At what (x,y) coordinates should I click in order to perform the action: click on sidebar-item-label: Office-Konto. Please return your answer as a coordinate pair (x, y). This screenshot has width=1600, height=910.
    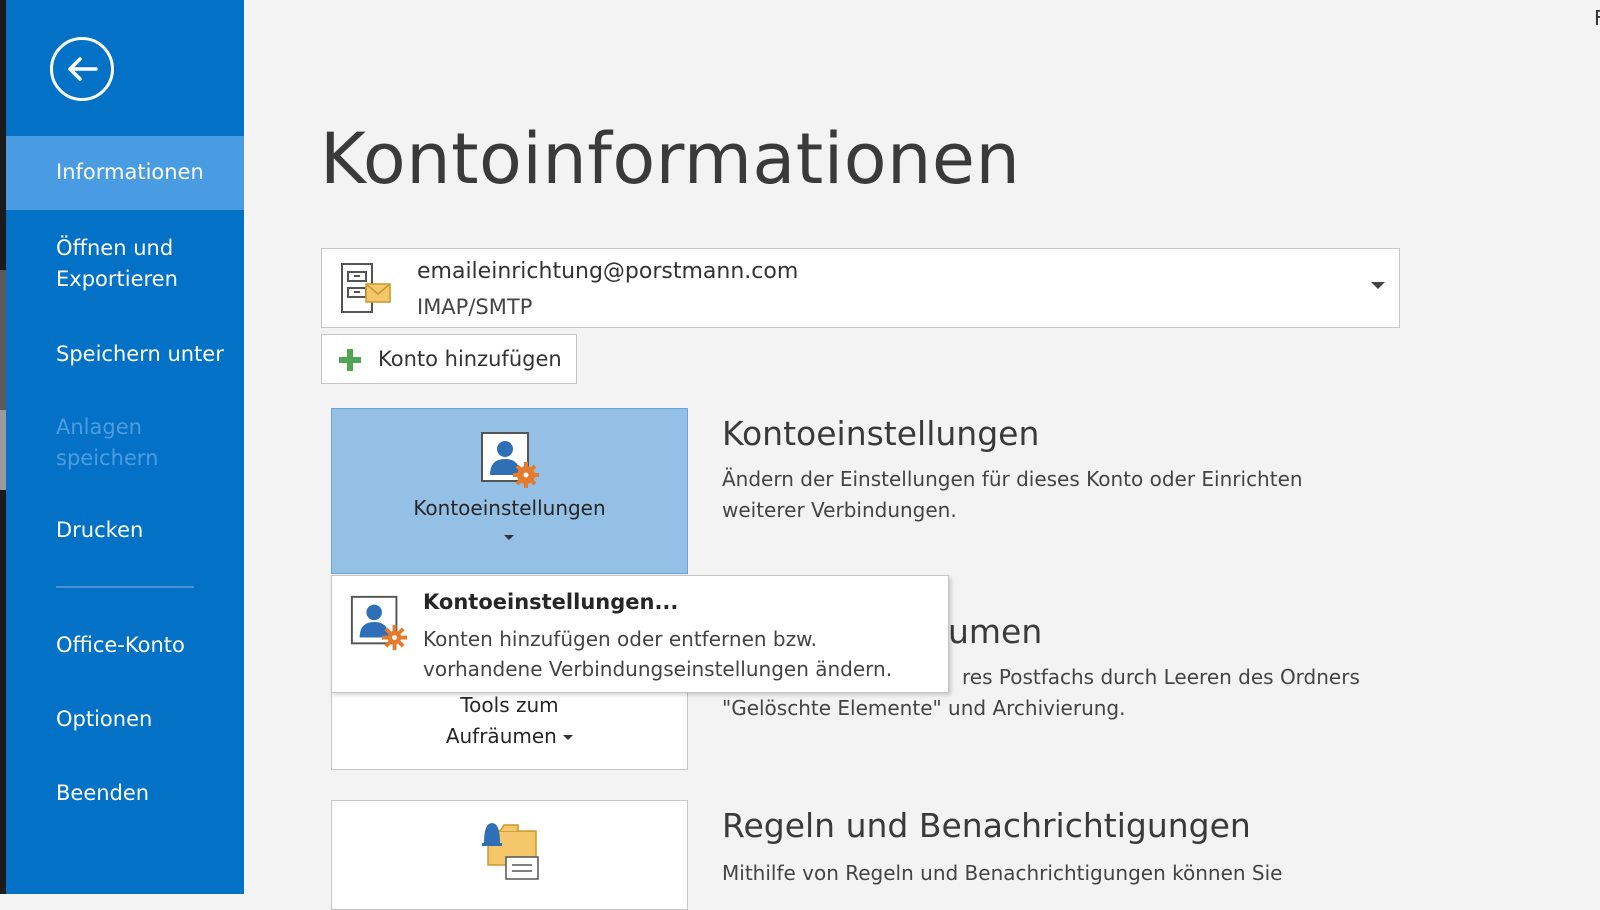
    Looking at the image, I should click on (120, 645).